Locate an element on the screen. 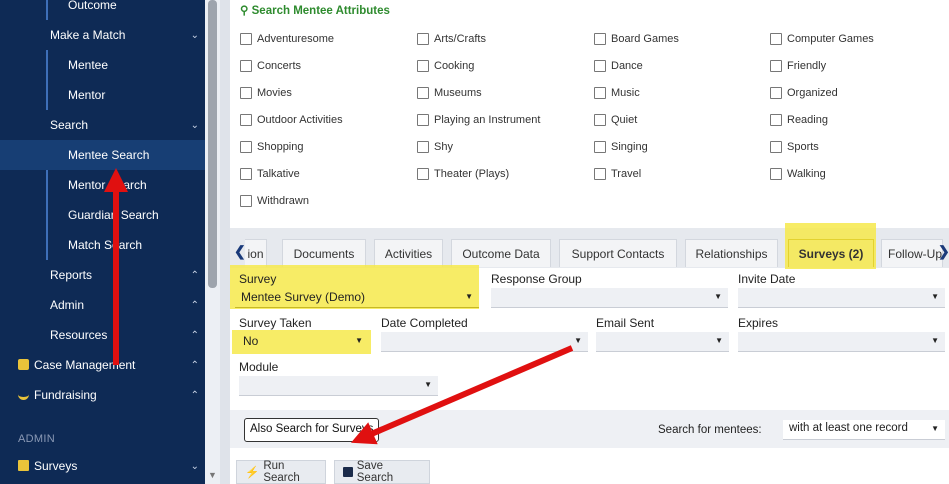  tab-surveys: Surveys (2) is located at coordinates (831, 253).